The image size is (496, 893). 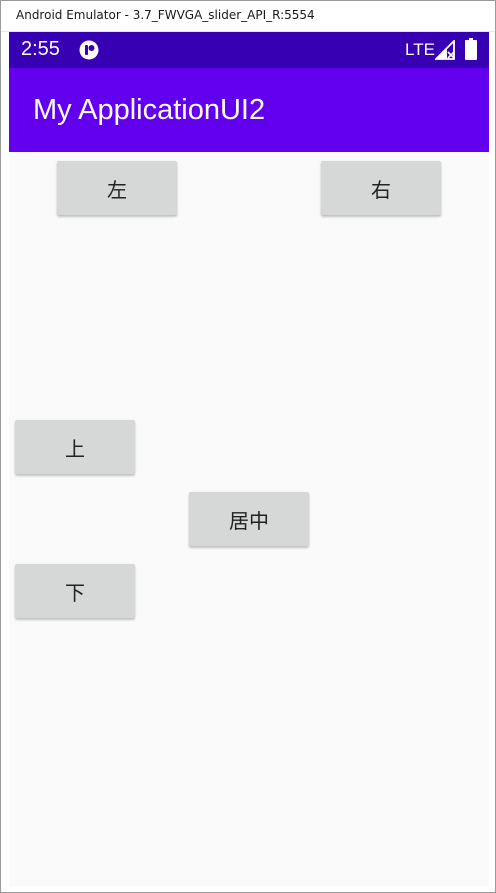 What do you see at coordinates (149, 110) in the screenshot?
I see `app-title: My ApplicationUI2` at bounding box center [149, 110].